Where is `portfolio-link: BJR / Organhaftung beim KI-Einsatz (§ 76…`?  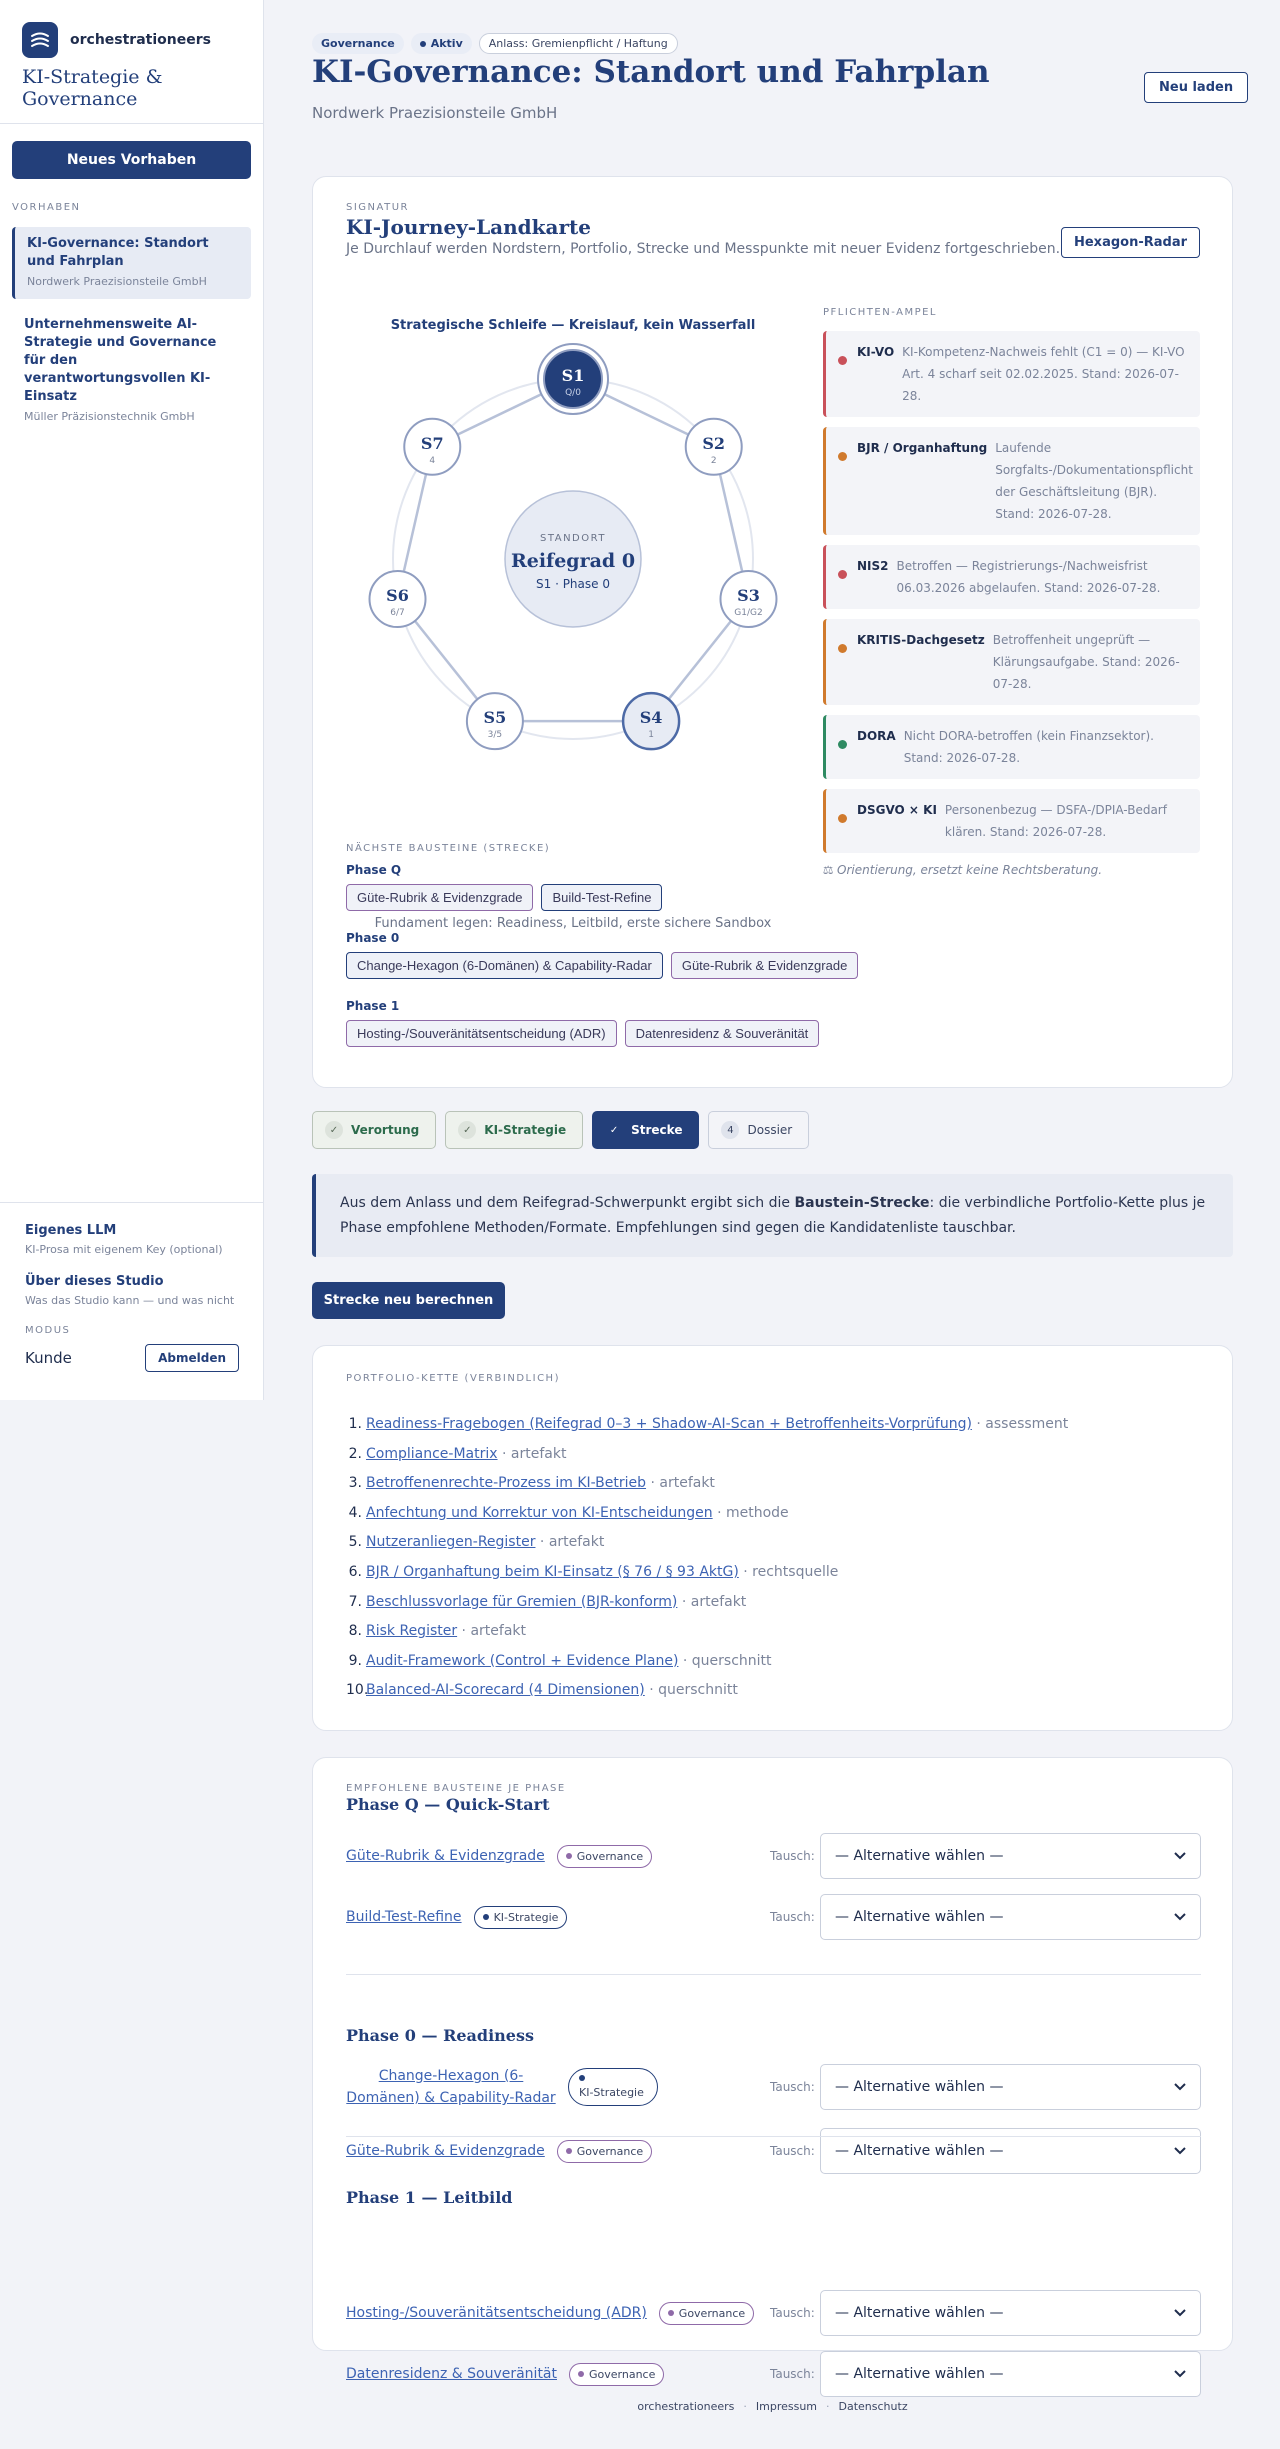
portfolio-link: BJR / Organhaftung beim KI-Einsatz (§ 76… is located at coordinates (552, 1572).